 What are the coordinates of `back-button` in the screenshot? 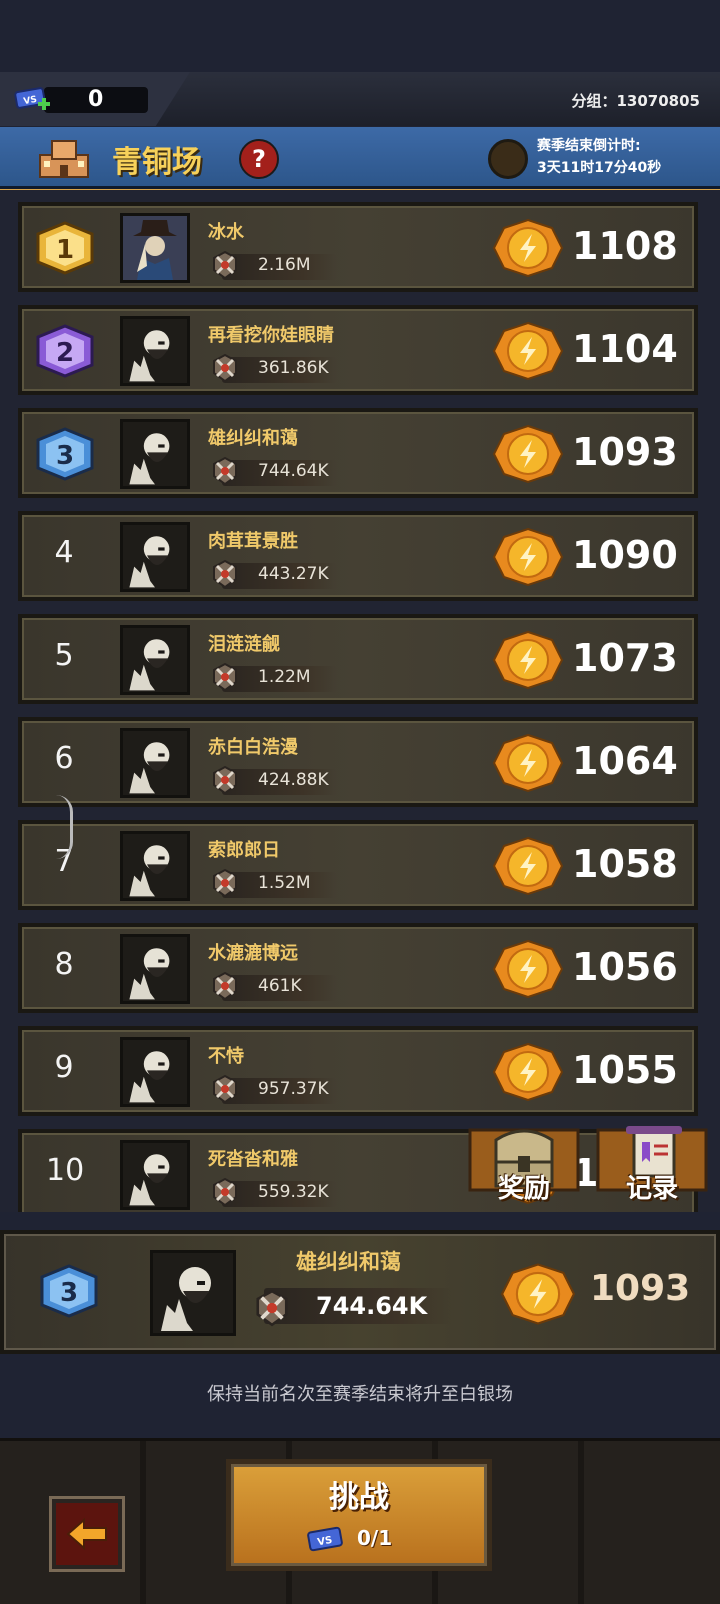 It's located at (87, 1534).